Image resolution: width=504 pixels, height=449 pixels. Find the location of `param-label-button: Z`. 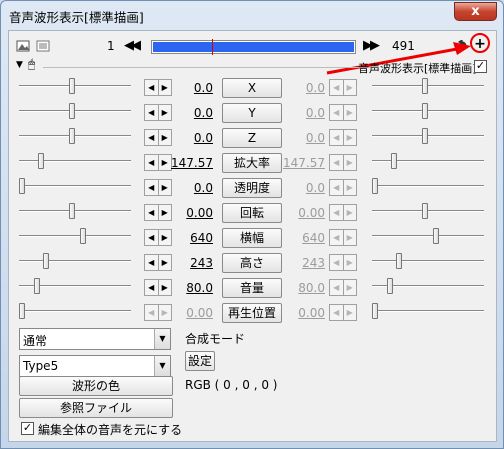

param-label-button: Z is located at coordinates (252, 138).